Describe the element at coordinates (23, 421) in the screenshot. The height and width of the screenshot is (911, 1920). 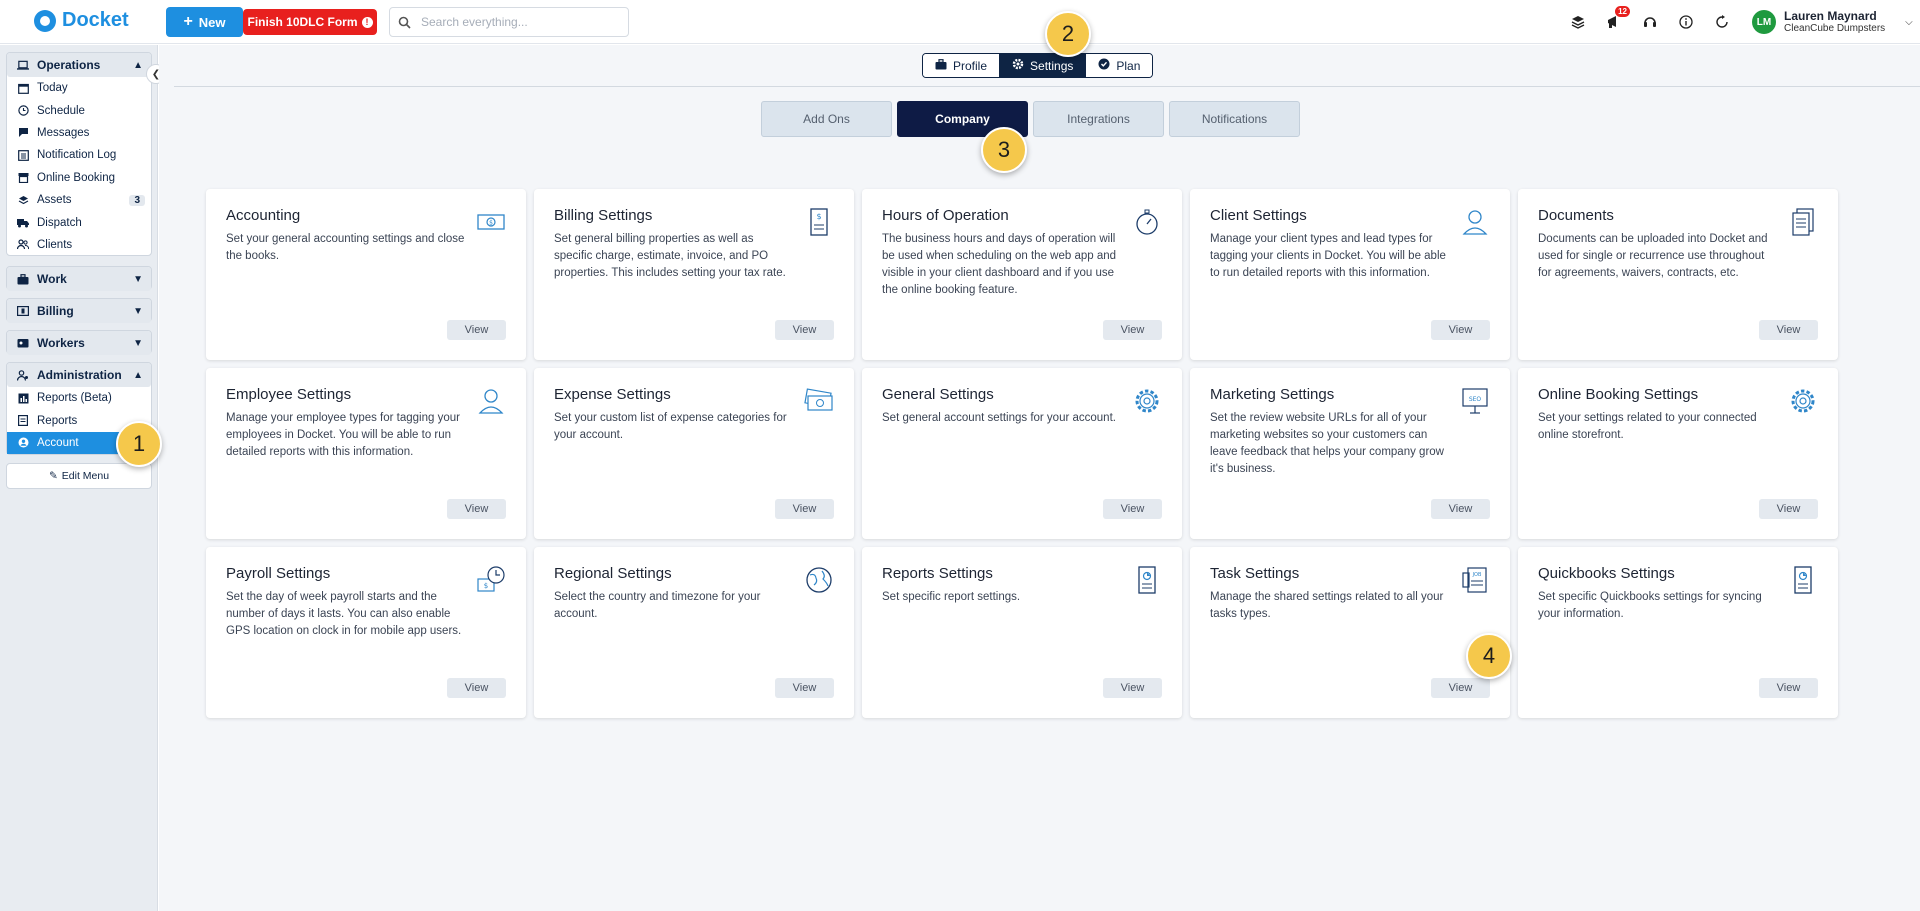
I see `document-icon` at that location.